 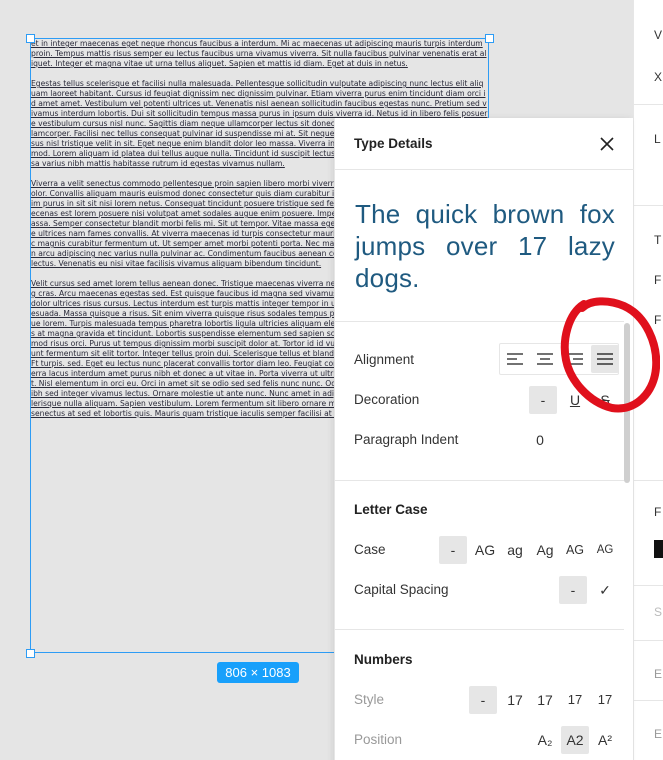 What do you see at coordinates (406, 439) in the screenshot?
I see `paragraph-indent-label: Paragraph Indent` at bounding box center [406, 439].